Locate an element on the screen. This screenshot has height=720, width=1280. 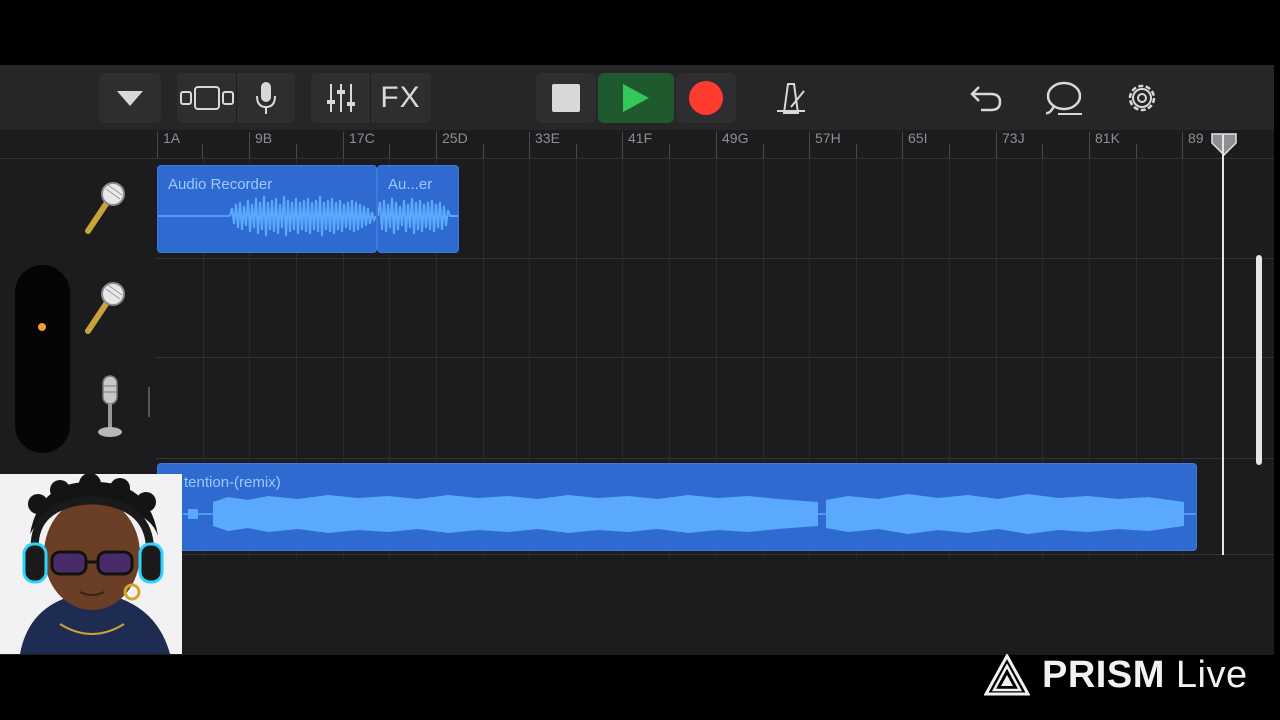
playhead-handle is located at coordinates (1224, 147).